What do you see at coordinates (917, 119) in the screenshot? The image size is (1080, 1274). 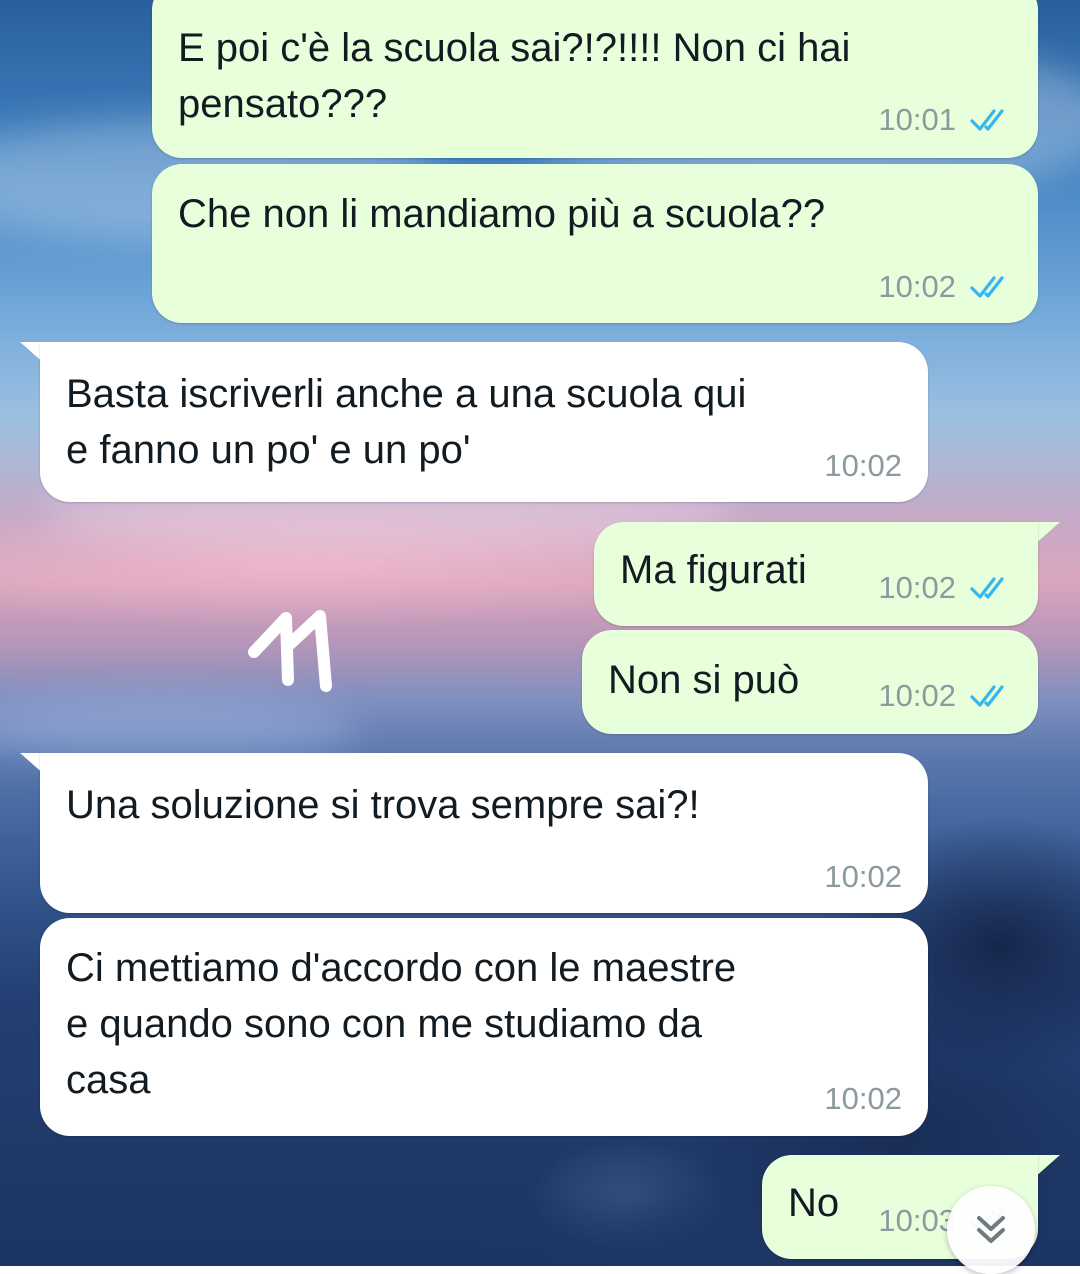 I see `message-time: 10:01` at bounding box center [917, 119].